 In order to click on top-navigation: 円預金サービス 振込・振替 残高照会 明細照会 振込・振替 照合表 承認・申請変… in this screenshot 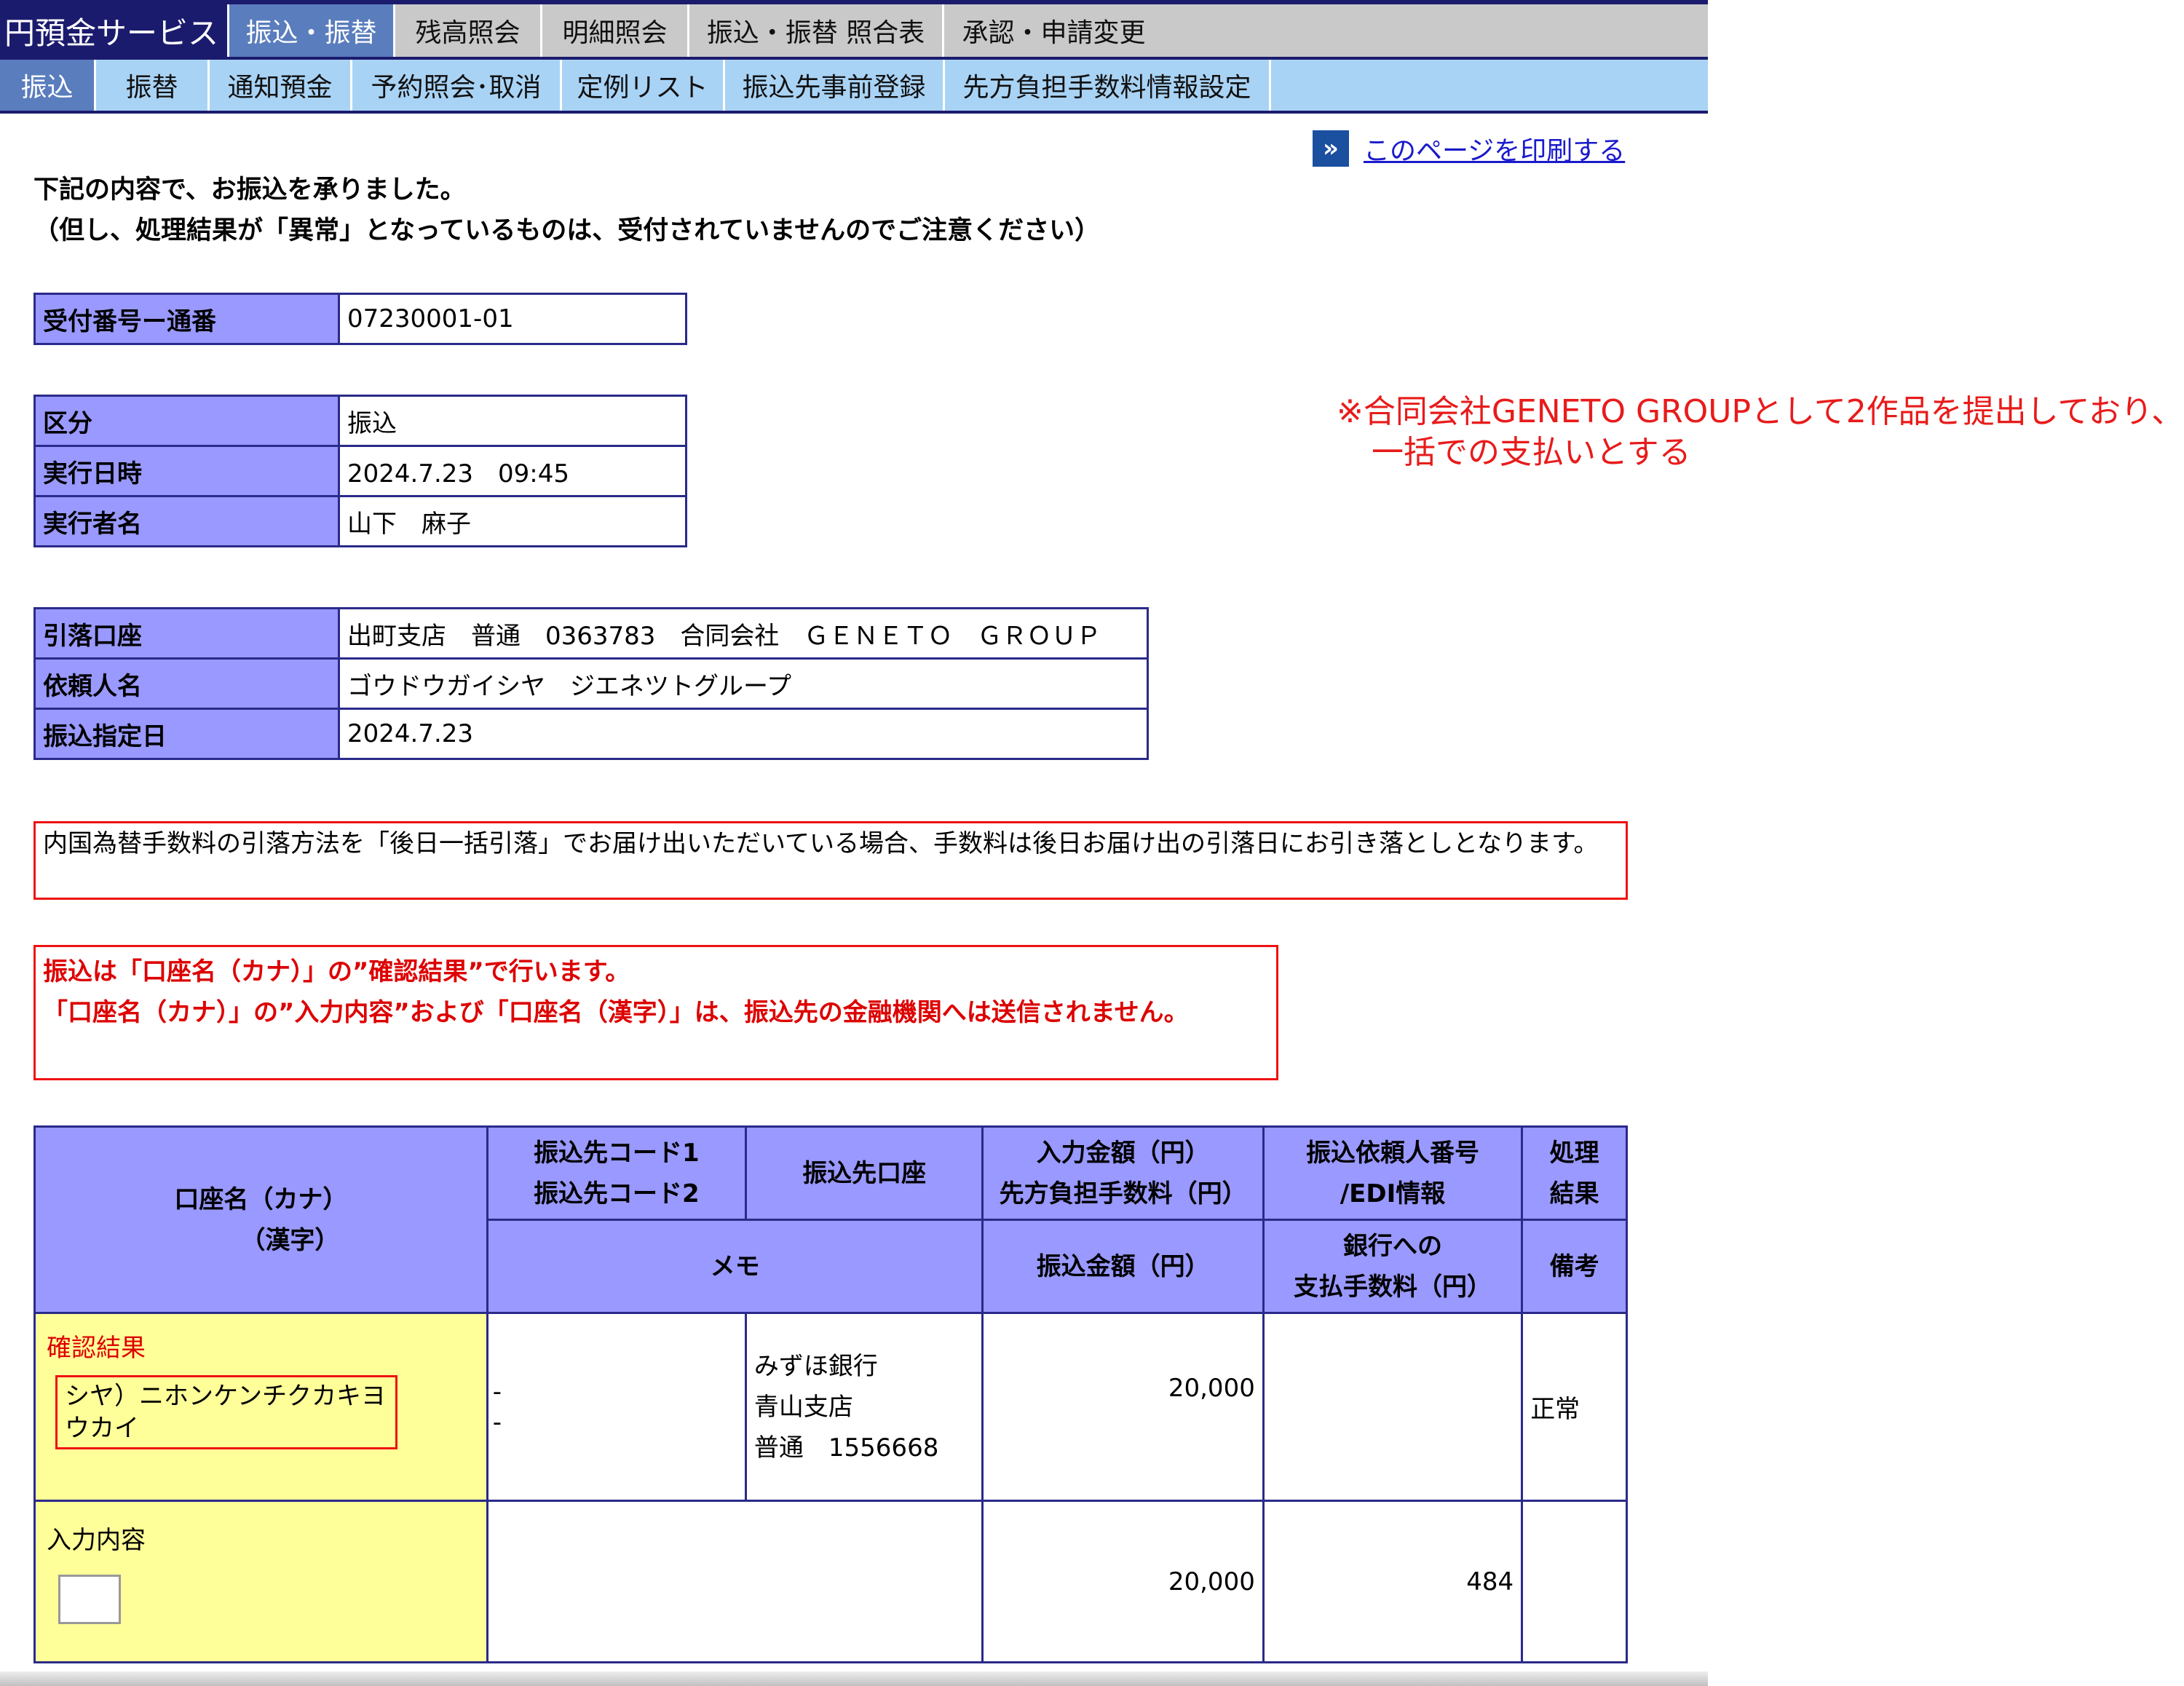, I will do `click(854, 29)`.